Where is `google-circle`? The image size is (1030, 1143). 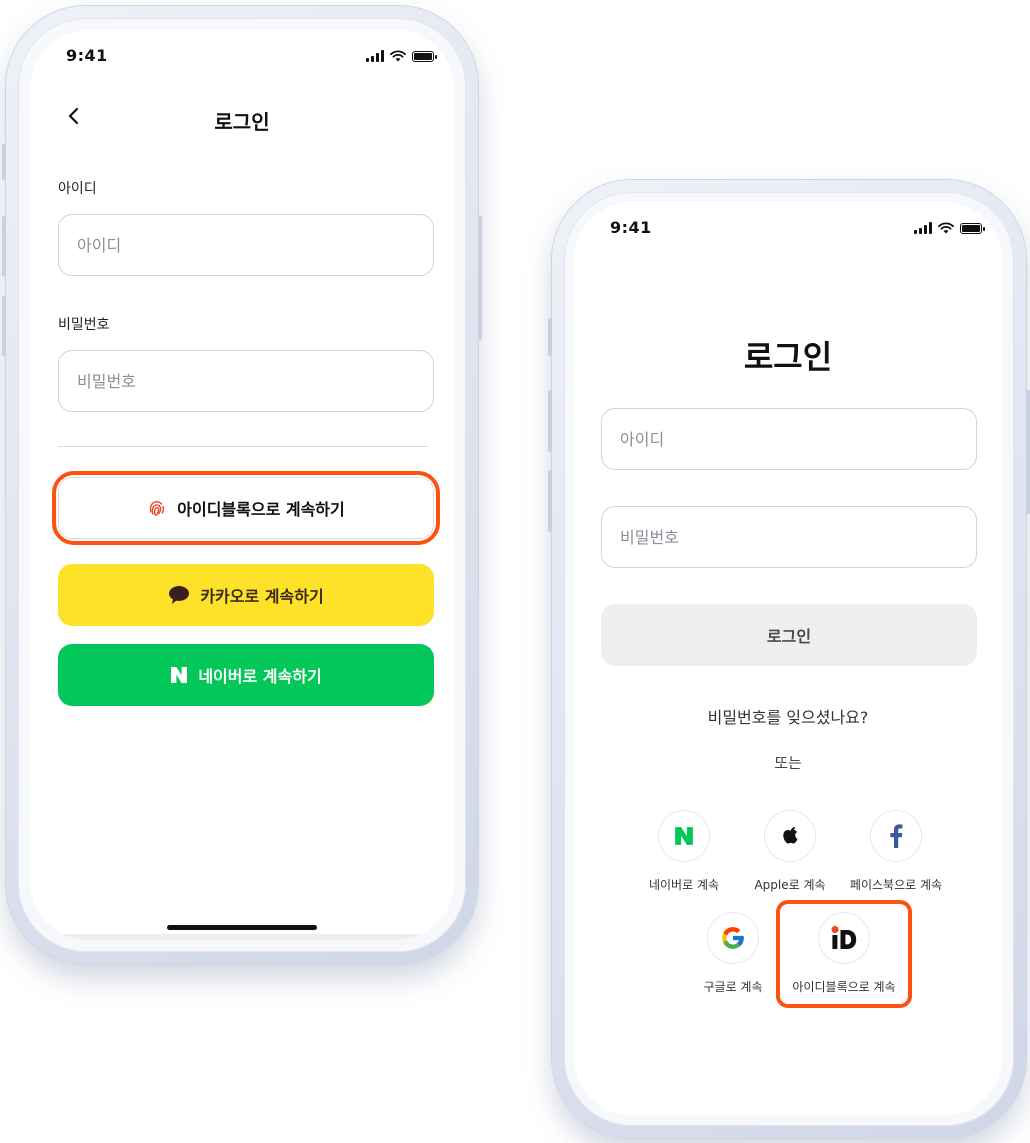
google-circle is located at coordinates (733, 938).